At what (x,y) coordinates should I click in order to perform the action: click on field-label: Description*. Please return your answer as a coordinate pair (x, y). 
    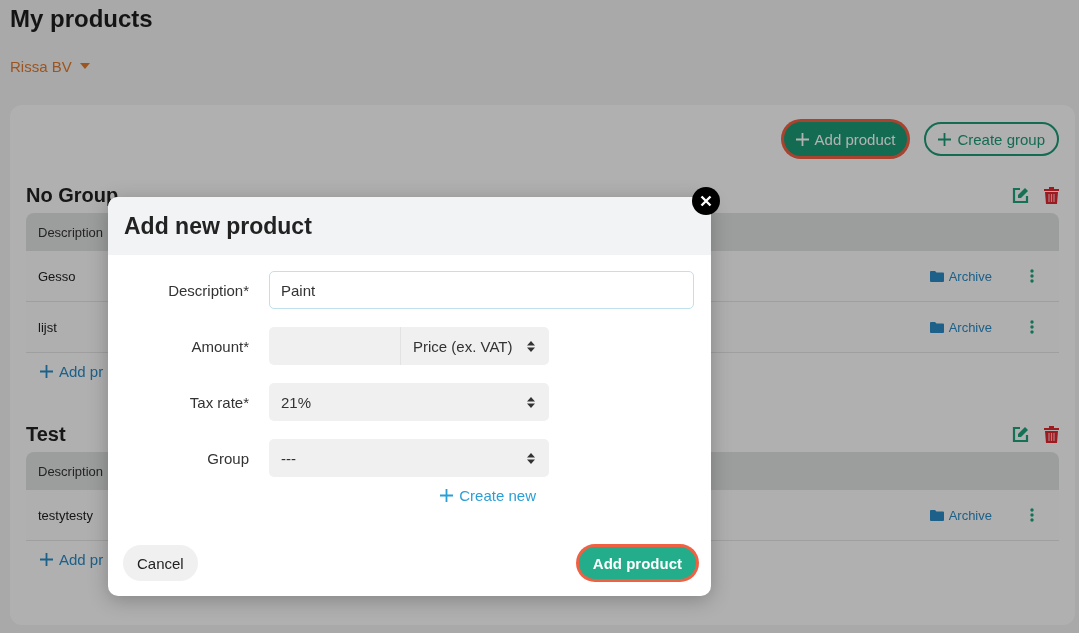
    Looking at the image, I should click on (208, 290).